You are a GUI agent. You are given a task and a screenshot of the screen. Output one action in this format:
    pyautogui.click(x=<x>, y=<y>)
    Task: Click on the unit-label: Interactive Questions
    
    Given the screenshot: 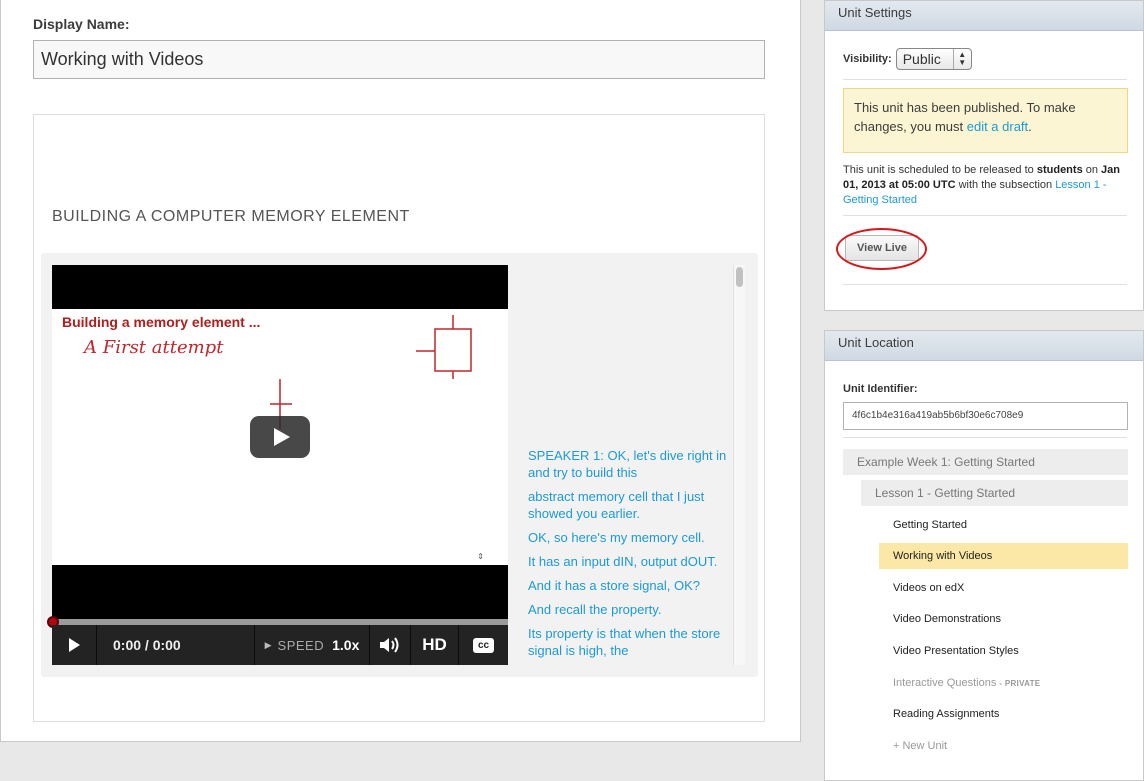 What is the action you would take?
    pyautogui.click(x=945, y=682)
    